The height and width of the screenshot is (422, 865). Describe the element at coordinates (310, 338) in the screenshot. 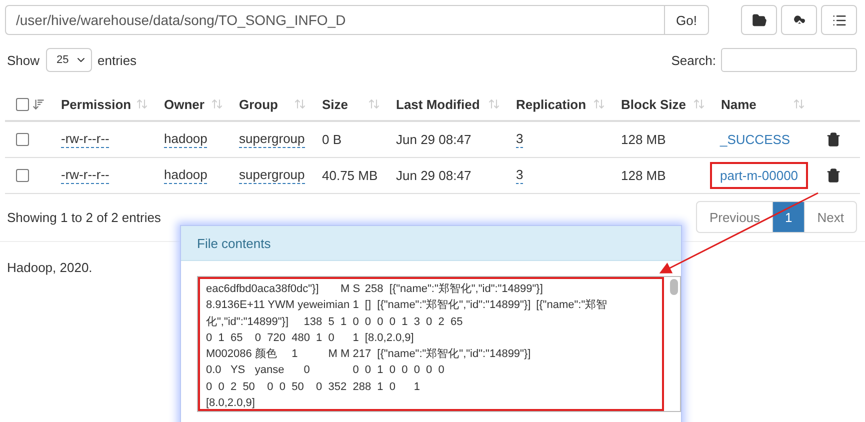

I see `file-line: 0 1 65 0 720 480 1 0 1 [8.0,2.0,9]` at that location.